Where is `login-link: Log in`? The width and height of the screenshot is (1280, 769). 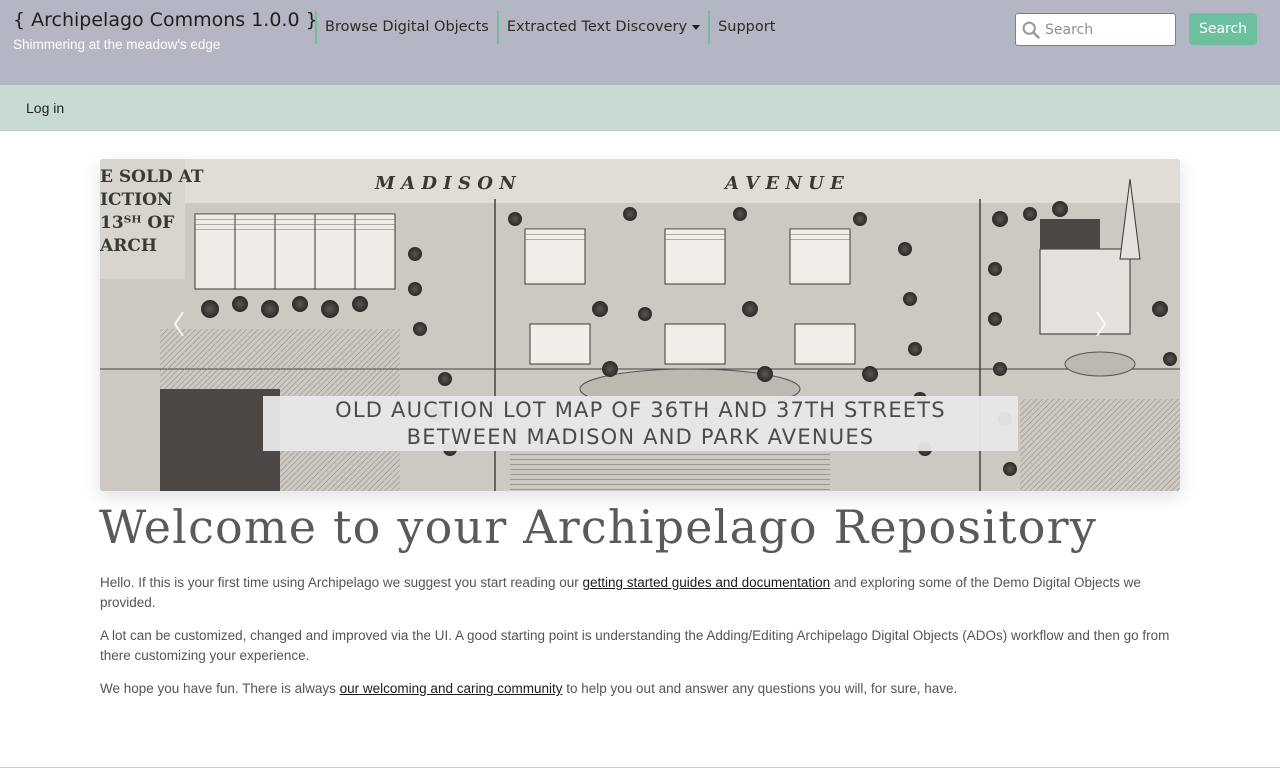
login-link: Log in is located at coordinates (45, 108).